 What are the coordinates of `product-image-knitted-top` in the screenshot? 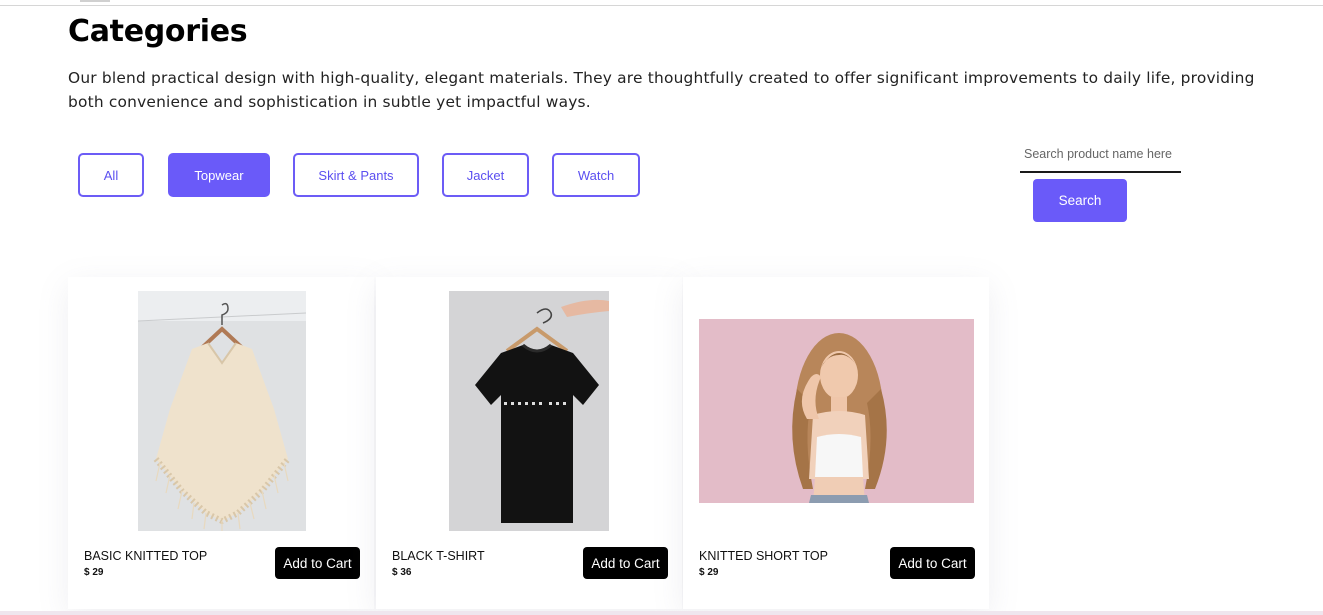 It's located at (222, 411).